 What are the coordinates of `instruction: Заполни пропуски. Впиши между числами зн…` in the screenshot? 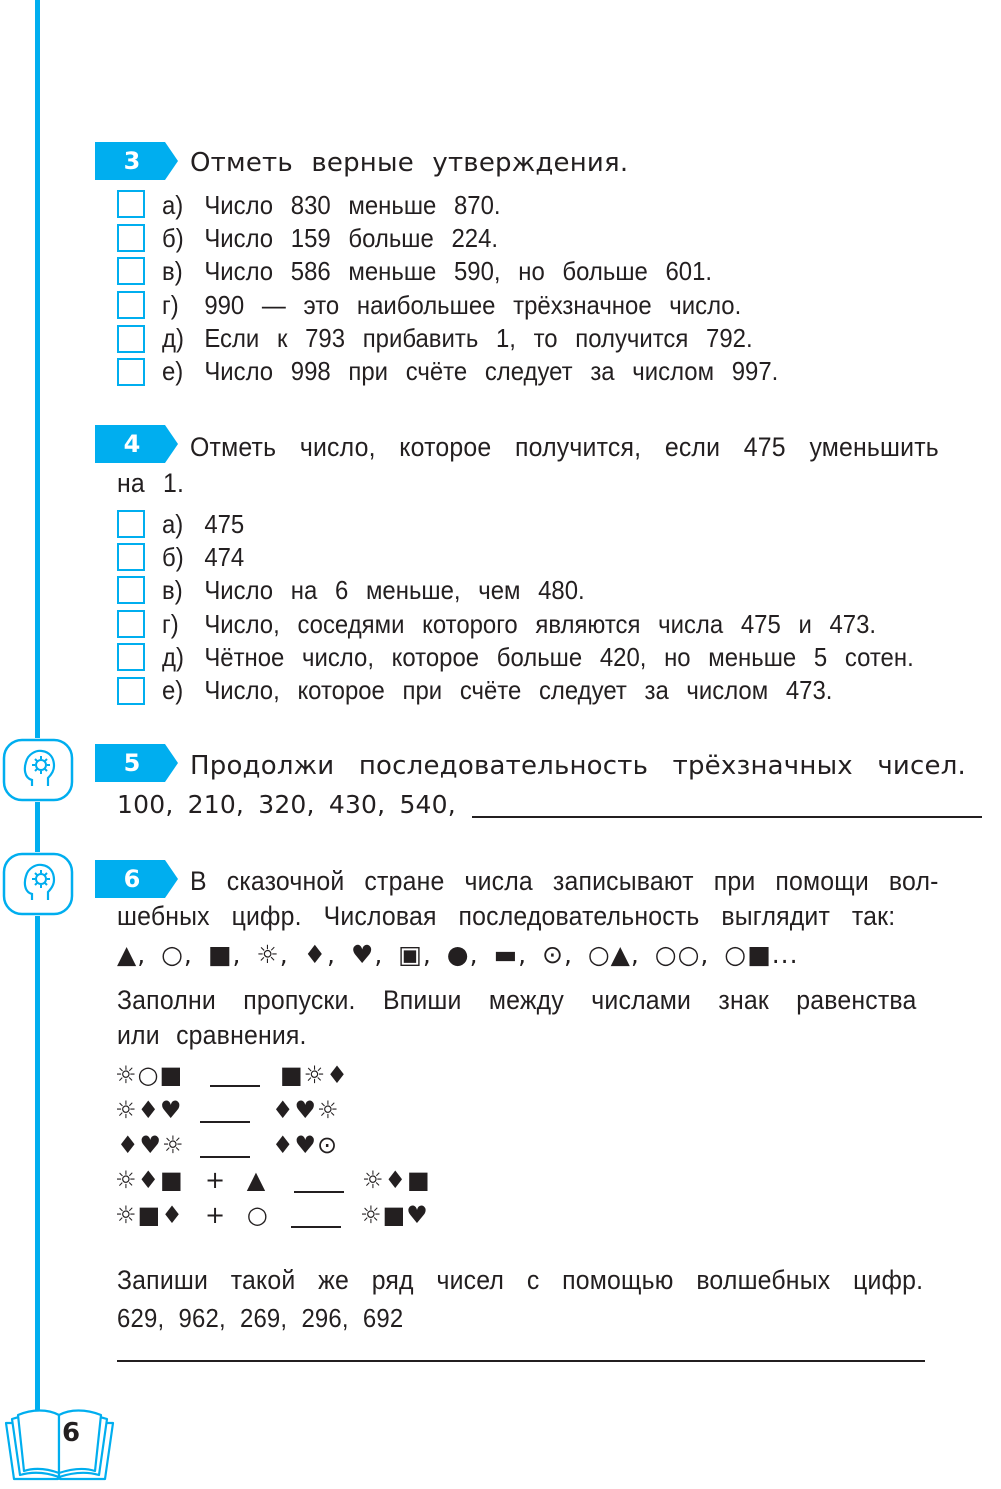 It's located at (517, 1000).